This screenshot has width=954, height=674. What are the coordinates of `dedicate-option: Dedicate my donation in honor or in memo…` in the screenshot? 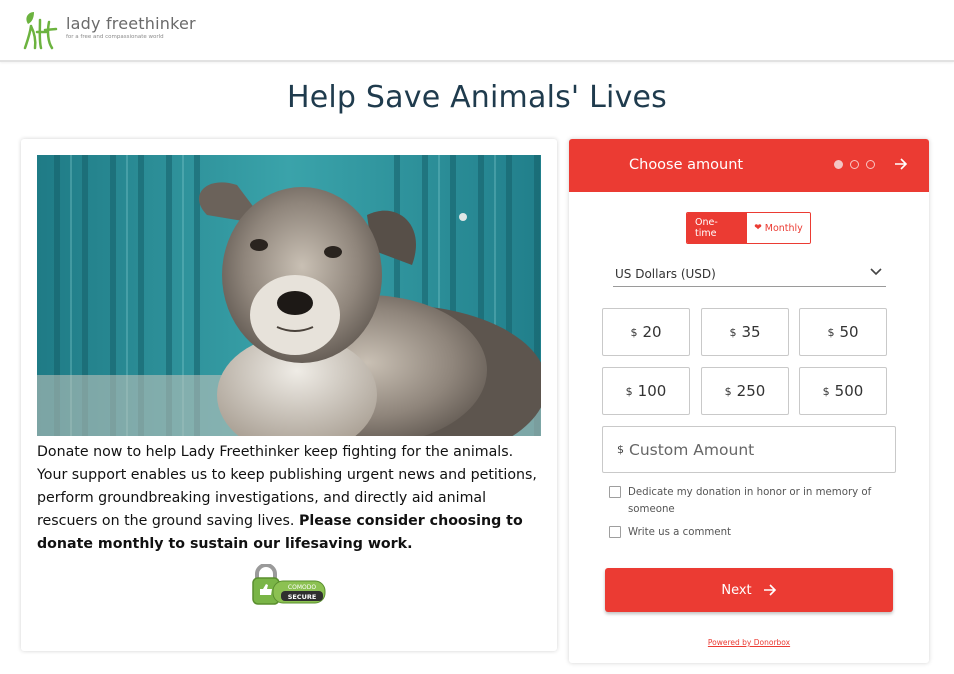 It's located at (749, 501).